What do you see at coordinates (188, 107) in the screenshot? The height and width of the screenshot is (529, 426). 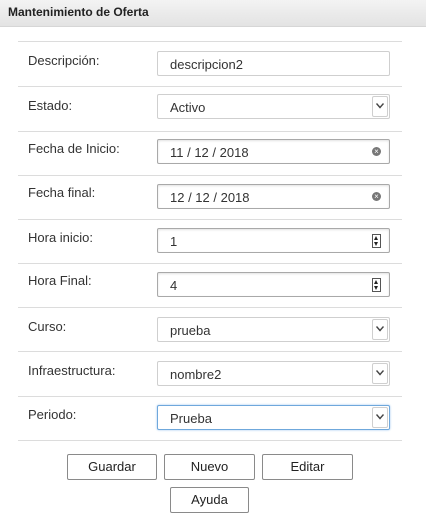 I see `estado-value: Activo` at bounding box center [188, 107].